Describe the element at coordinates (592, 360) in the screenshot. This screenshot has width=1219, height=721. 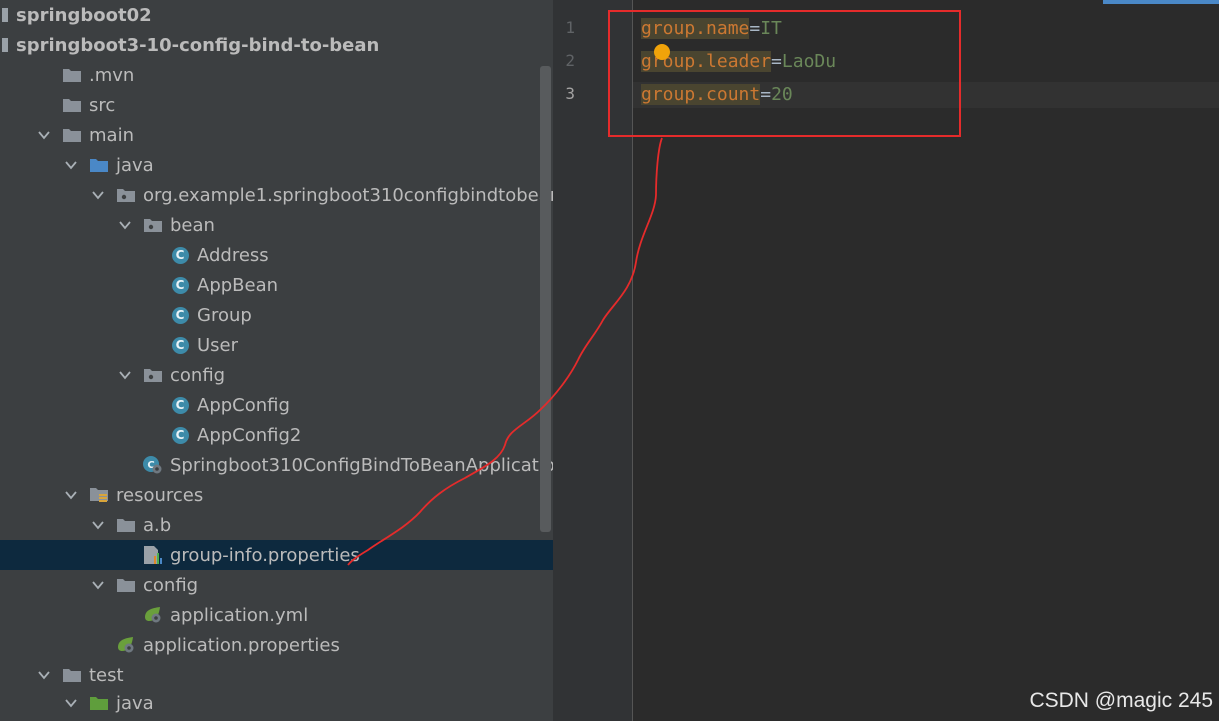
I see `editor-gutter: 1 2 3` at that location.